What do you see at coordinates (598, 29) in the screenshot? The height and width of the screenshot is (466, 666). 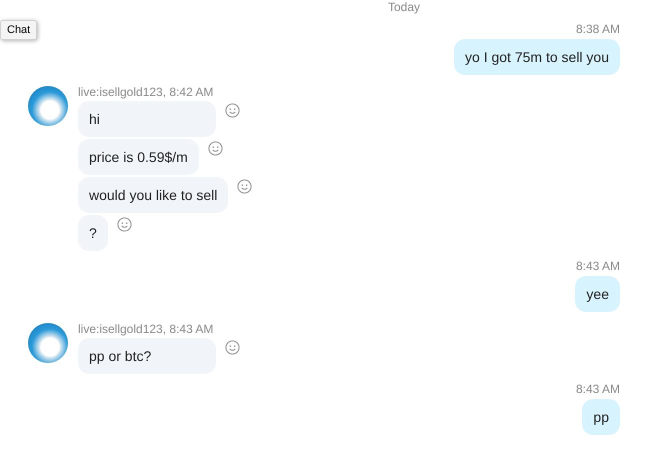 I see `message-time: 8:38 AM` at bounding box center [598, 29].